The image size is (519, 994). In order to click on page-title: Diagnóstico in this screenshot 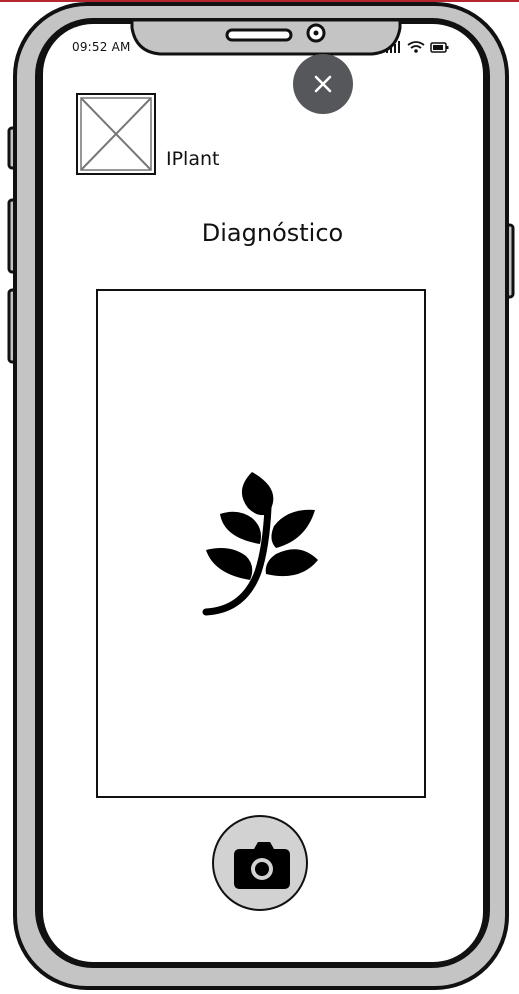, I will do `click(272, 233)`.